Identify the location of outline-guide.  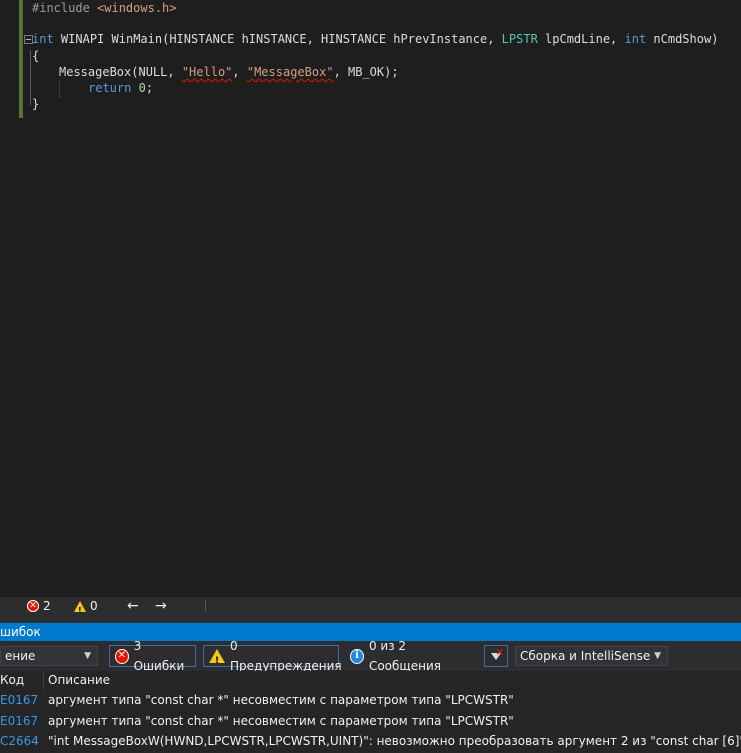
(30, 77).